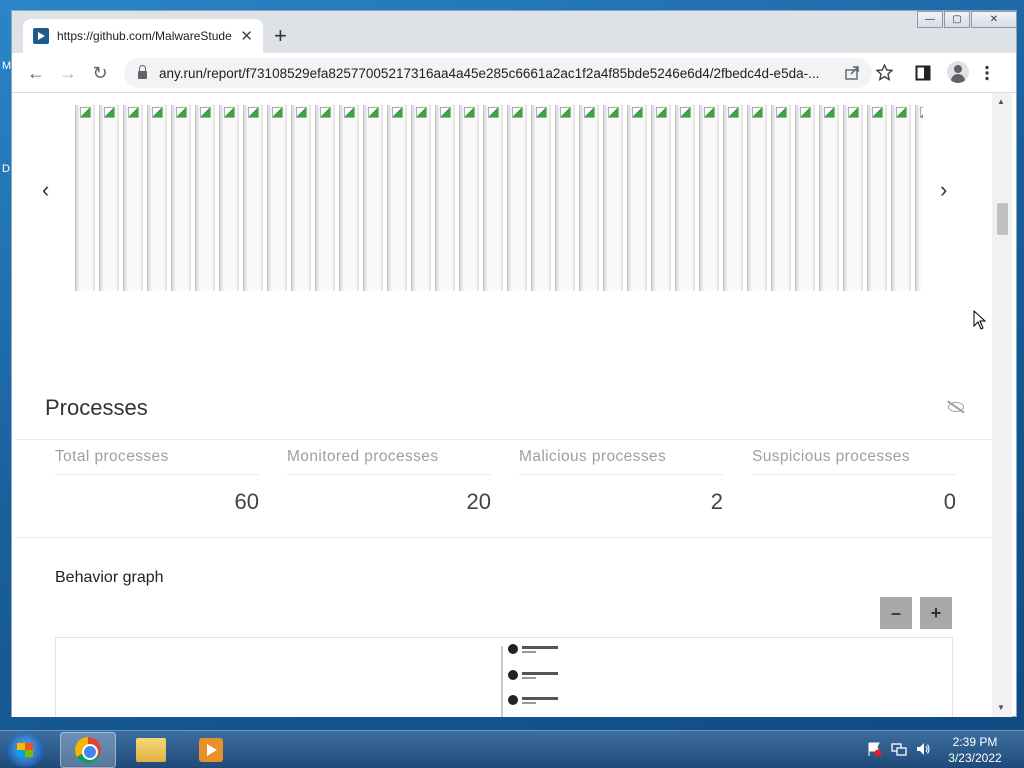 The image size is (1024, 768). I want to click on stat-label: Total processes, so click(157, 461).